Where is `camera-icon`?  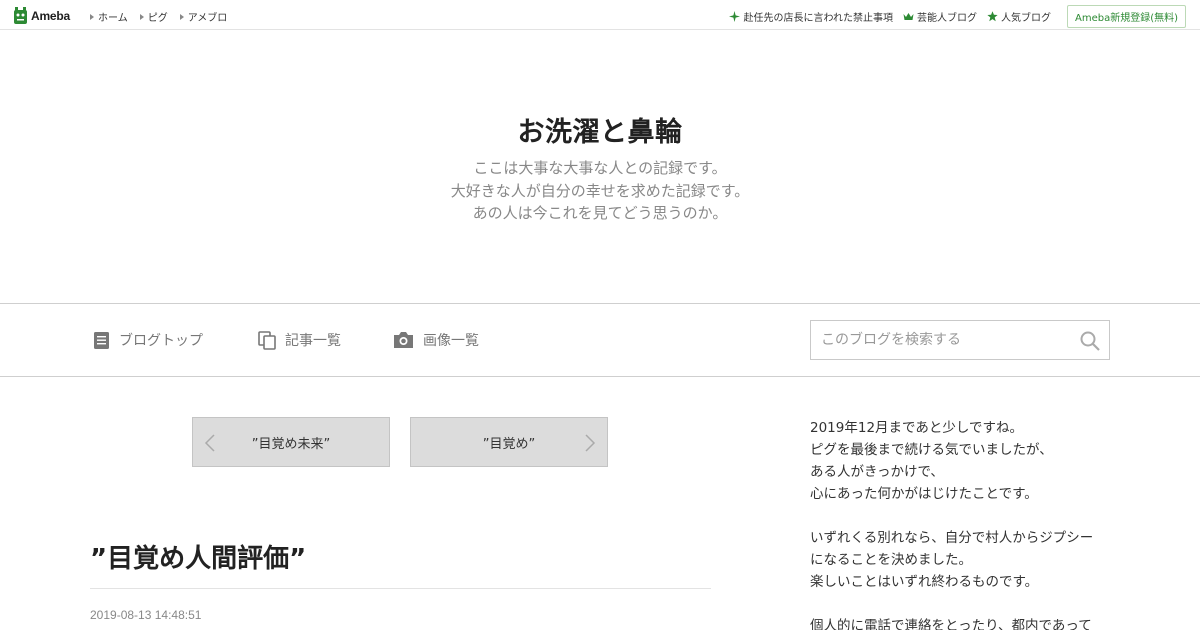 camera-icon is located at coordinates (403, 340).